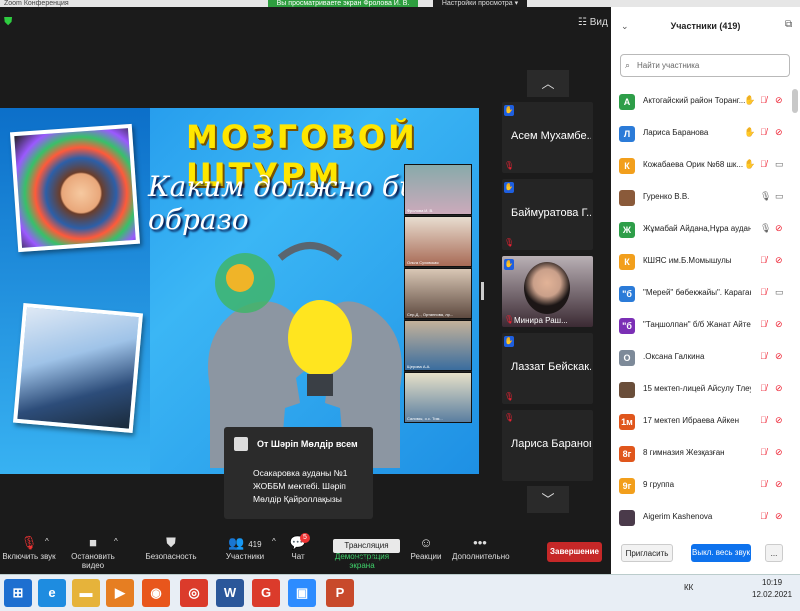 The image size is (800, 611). What do you see at coordinates (795, 101) in the screenshot?
I see `participant-list-scrollbar` at bounding box center [795, 101].